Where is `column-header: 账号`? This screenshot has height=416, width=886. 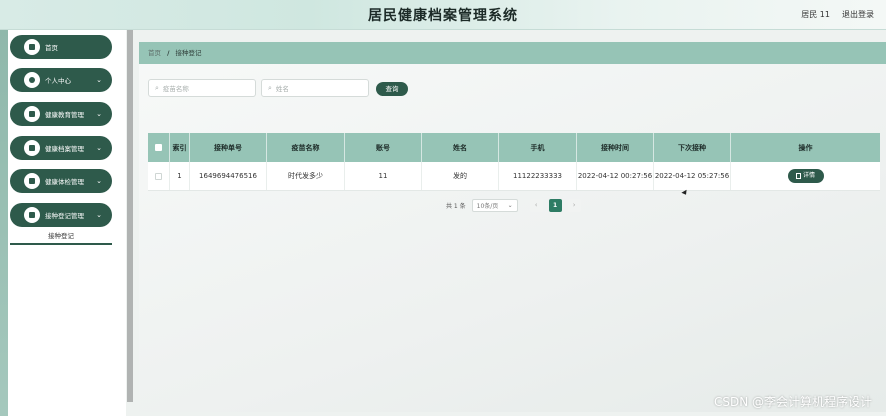 column-header: 账号 is located at coordinates (383, 147).